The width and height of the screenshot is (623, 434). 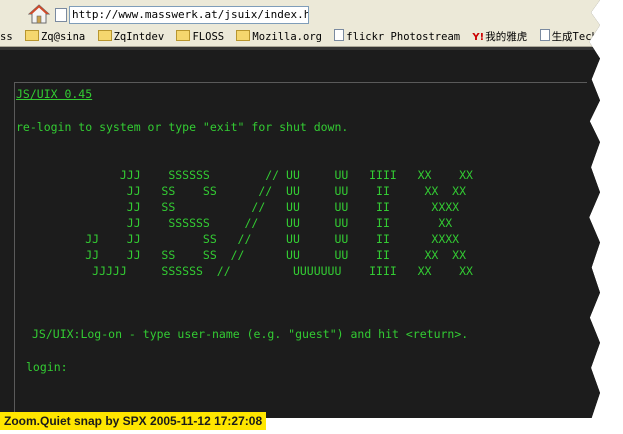 I want to click on bookmark-label: Mozilla.org, so click(x=287, y=37).